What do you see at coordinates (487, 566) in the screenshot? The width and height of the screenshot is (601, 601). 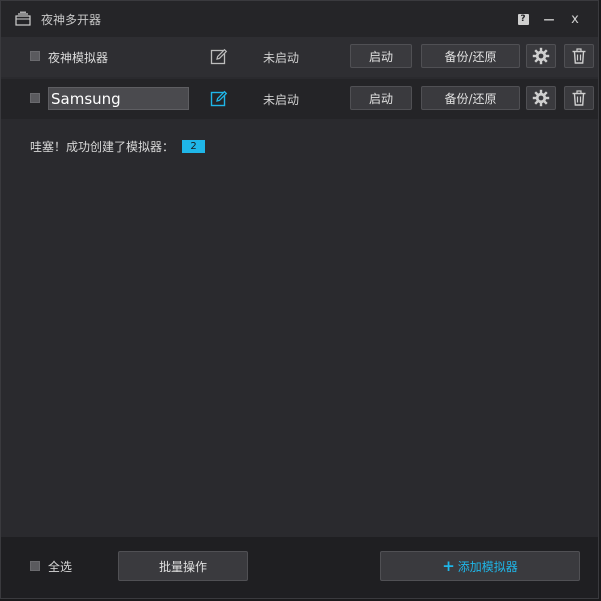 I see `add-emulator-label: 添加模拟器` at bounding box center [487, 566].